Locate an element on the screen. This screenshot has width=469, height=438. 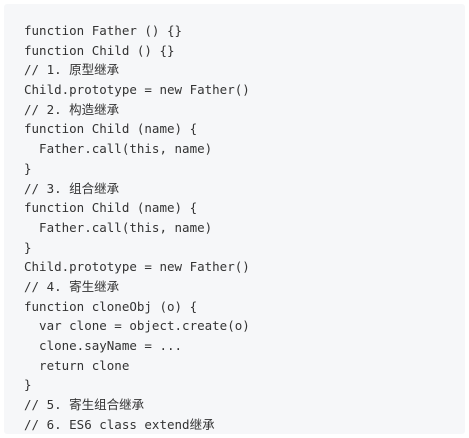
code-line: function Father () {} is located at coordinates (103, 30).